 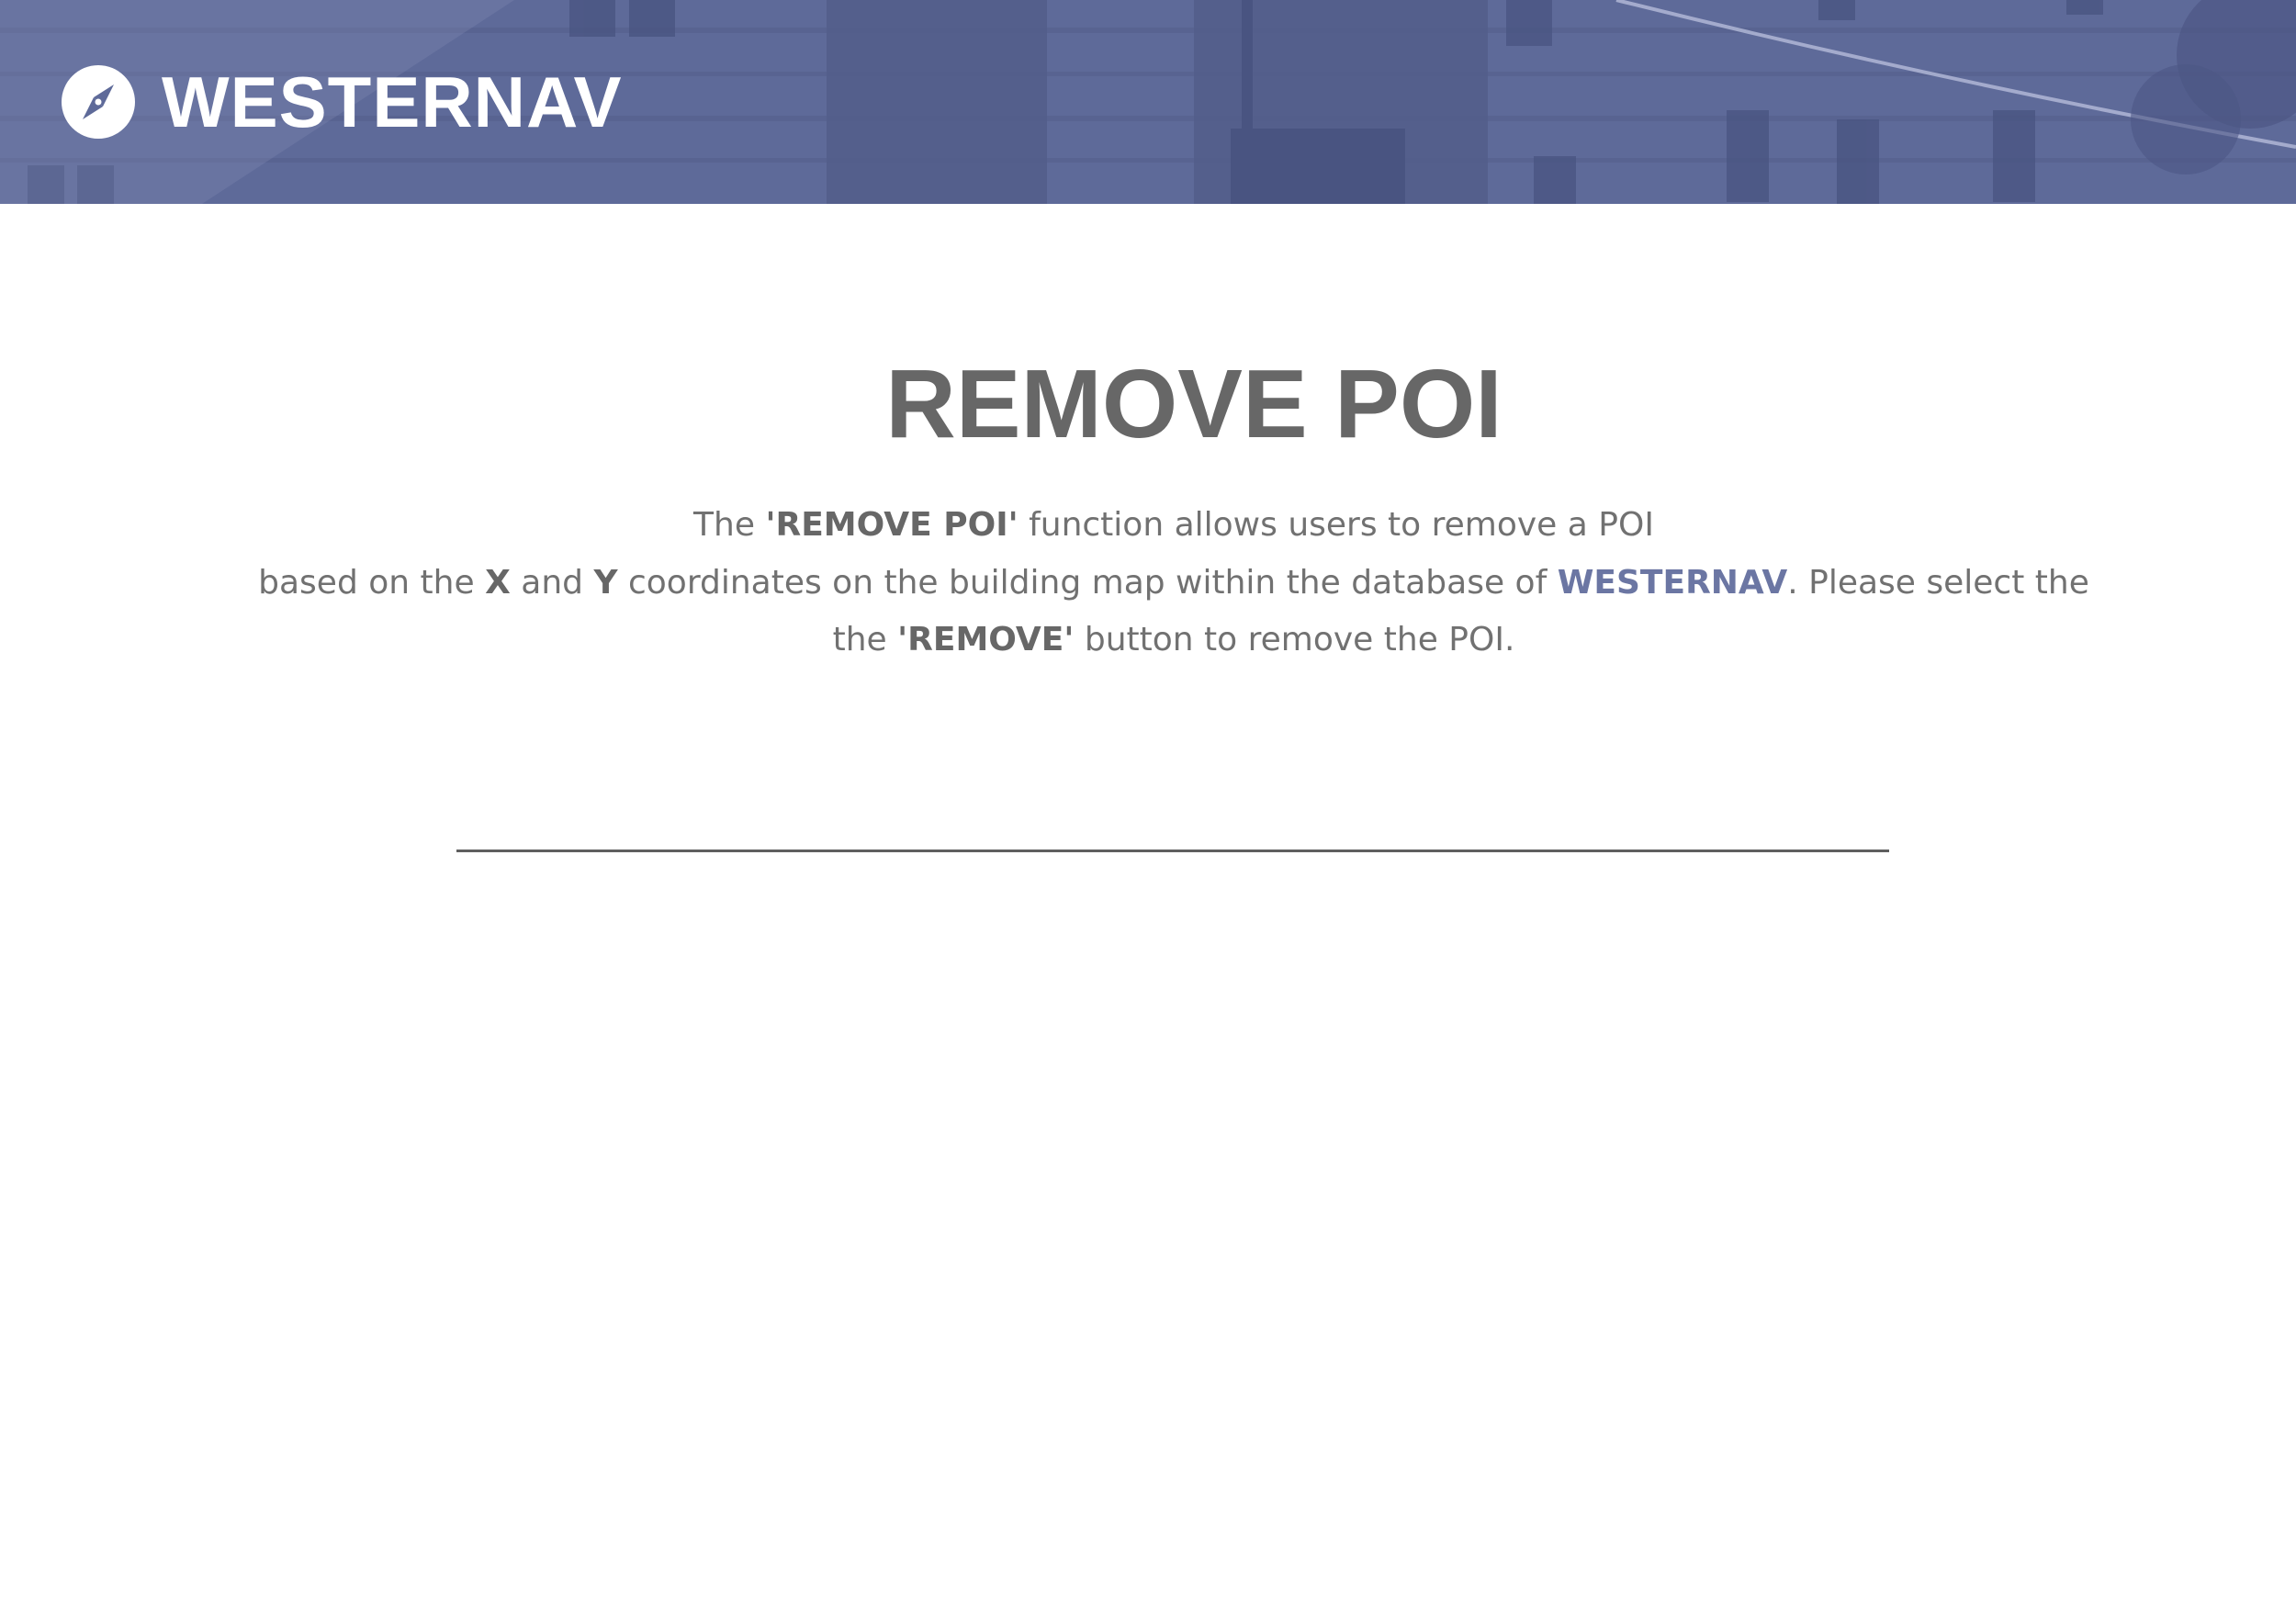 I want to click on description-text: function allows users to remove a POI, so click(x=1336, y=525).